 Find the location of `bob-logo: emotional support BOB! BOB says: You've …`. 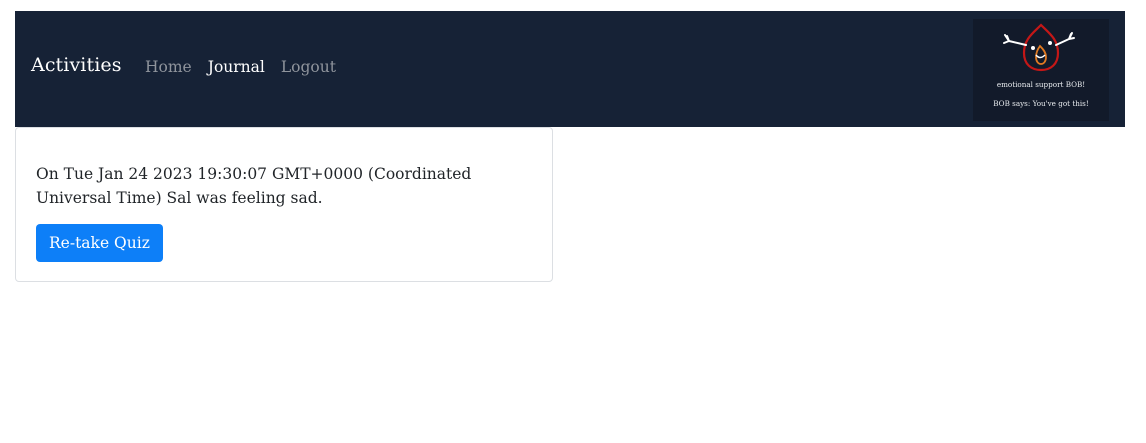

bob-logo: emotional support BOB! BOB says: You've … is located at coordinates (1041, 70).